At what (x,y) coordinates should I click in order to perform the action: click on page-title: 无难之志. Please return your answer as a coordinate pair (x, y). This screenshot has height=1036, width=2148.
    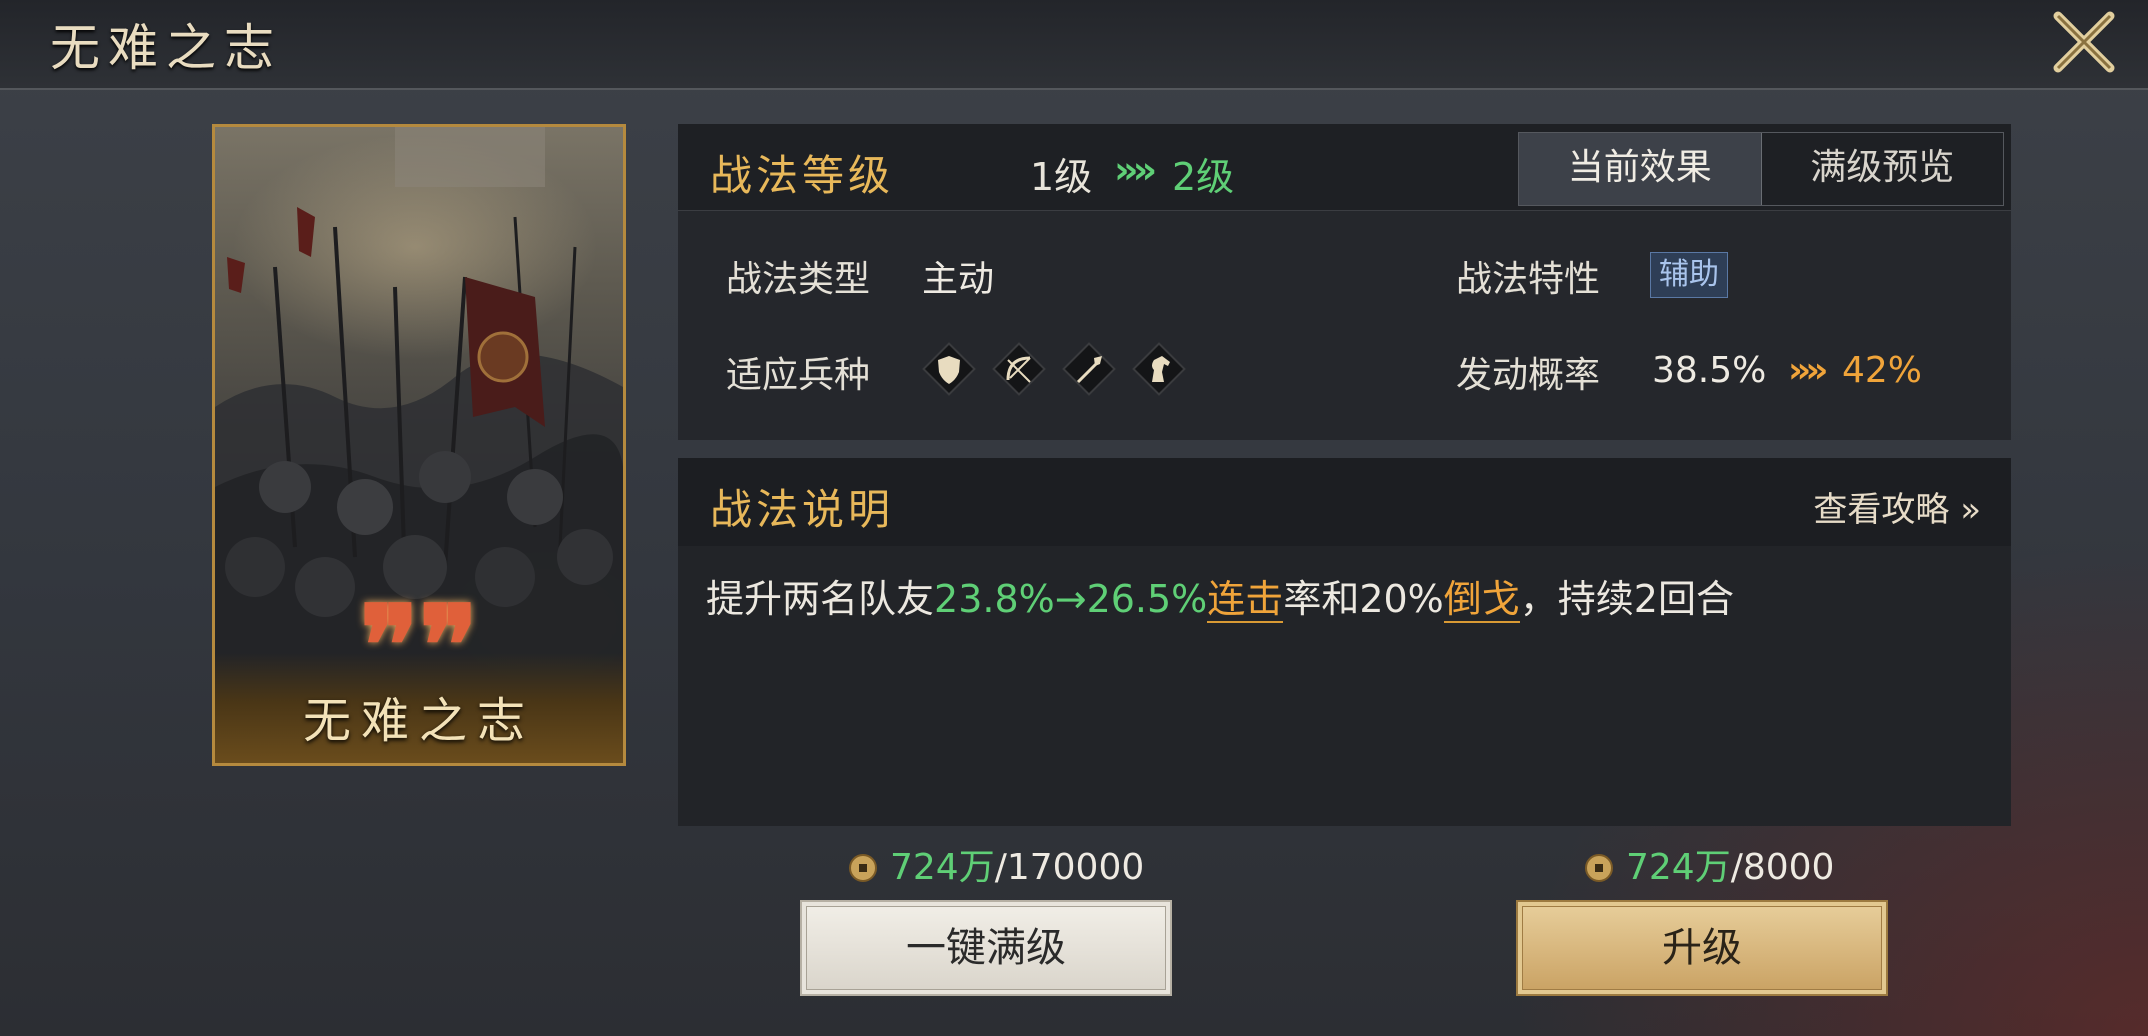
    Looking at the image, I should click on (166, 48).